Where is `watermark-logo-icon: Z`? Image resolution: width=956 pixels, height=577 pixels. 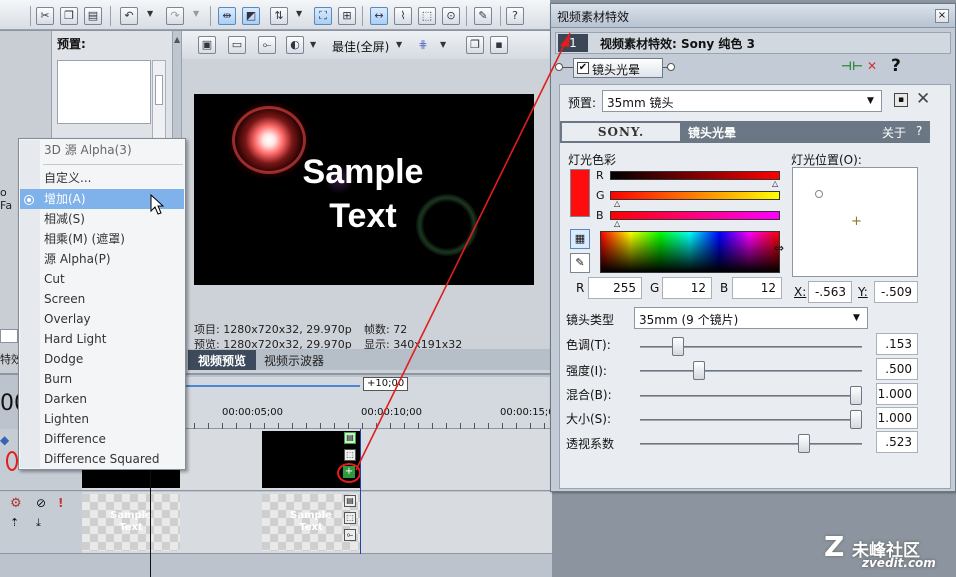
watermark-logo-icon: Z is located at coordinates (834, 546).